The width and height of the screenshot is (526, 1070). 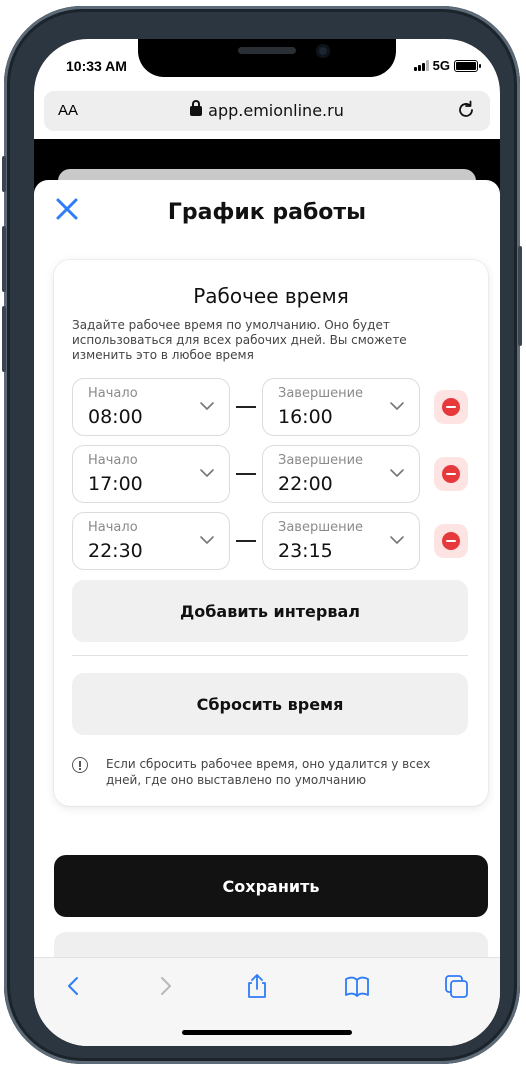 I want to click on end-time-value: 23:15, so click(x=305, y=551).